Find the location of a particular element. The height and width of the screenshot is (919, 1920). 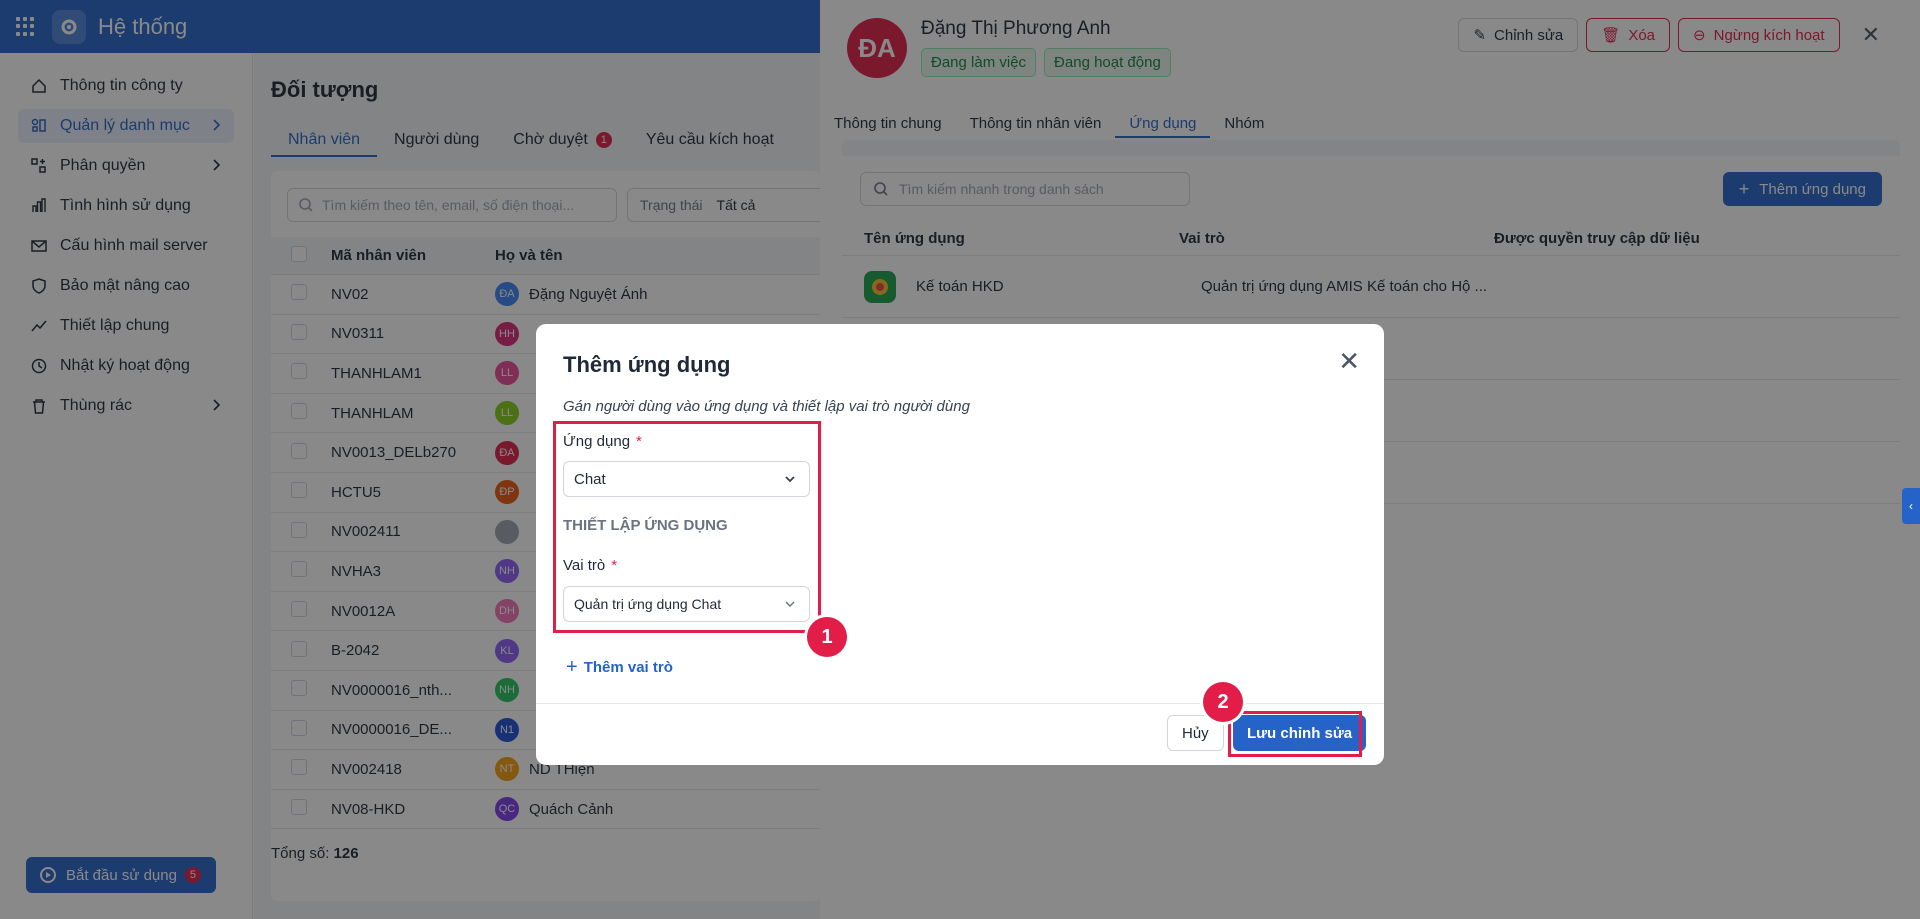

plus-icon: + is located at coordinates (572, 667).